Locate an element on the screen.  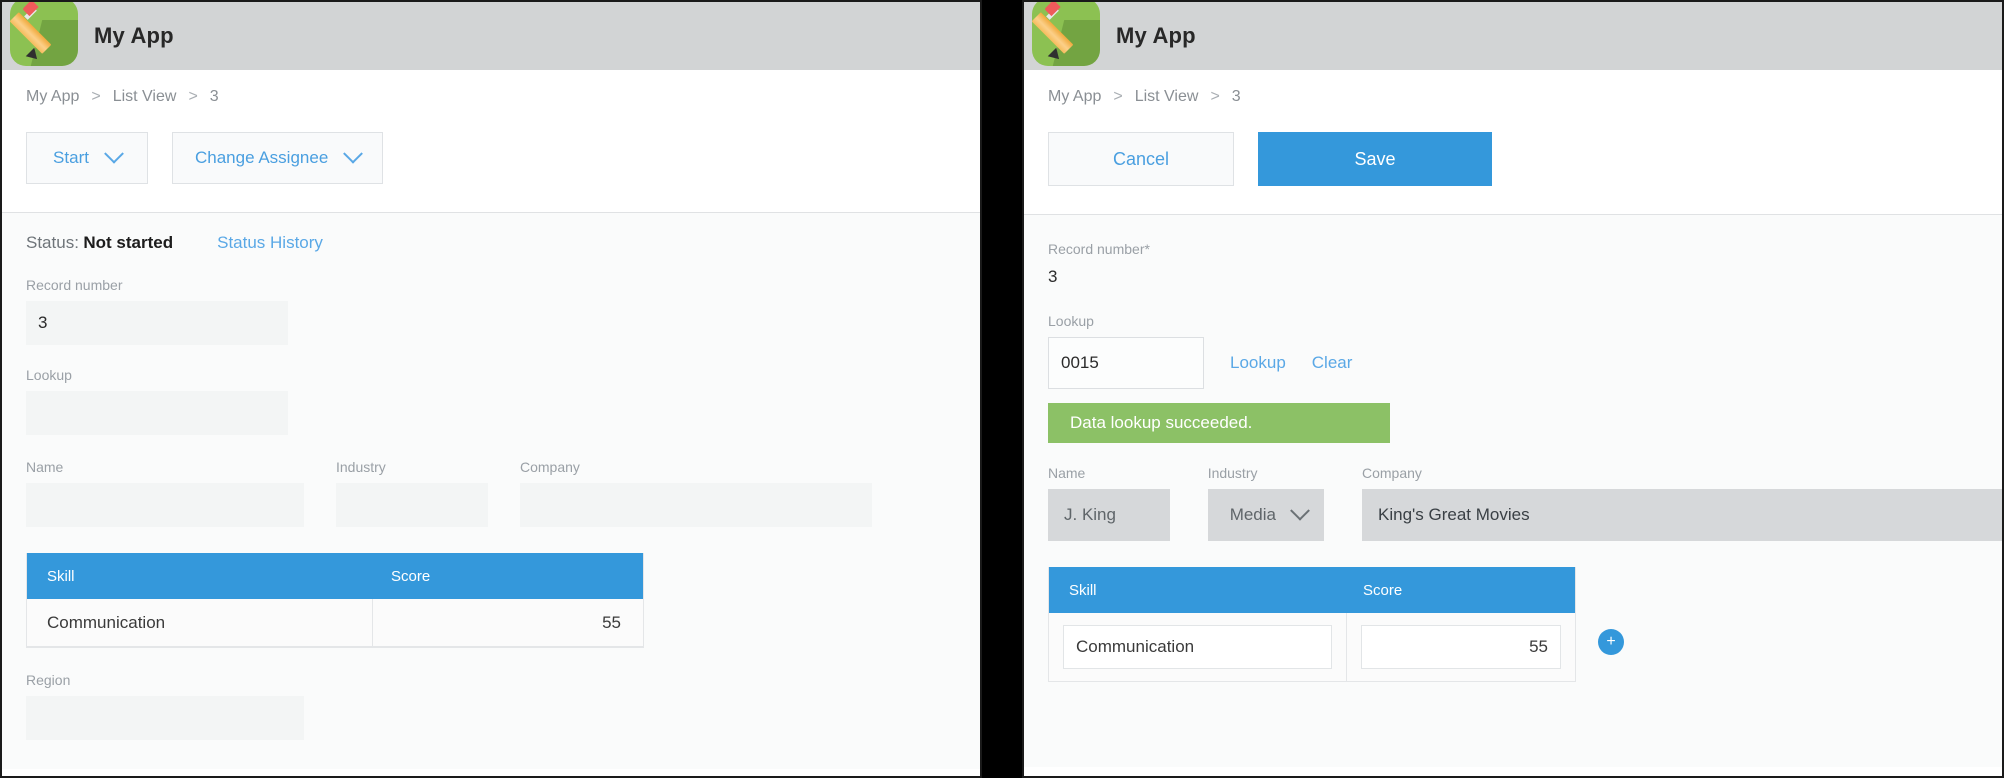
name-field-group: Name J. King is located at coordinates (1109, 503).